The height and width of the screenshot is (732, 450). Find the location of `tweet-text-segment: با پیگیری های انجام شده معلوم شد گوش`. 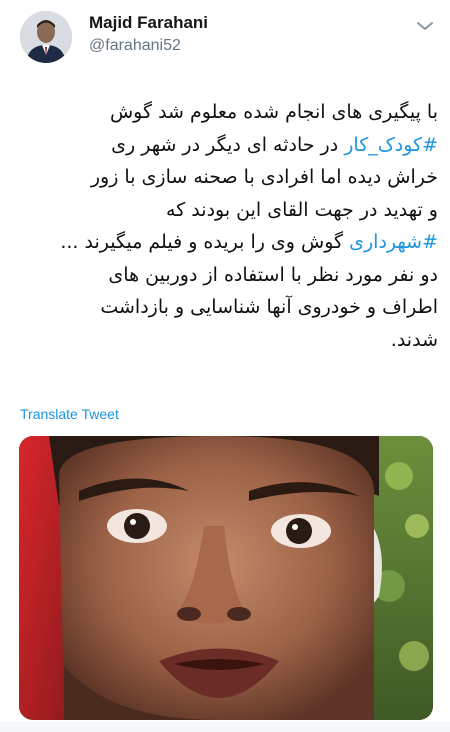

tweet-text-segment: با پیگیری های انجام شده معلوم شد گوش is located at coordinates (273, 112).